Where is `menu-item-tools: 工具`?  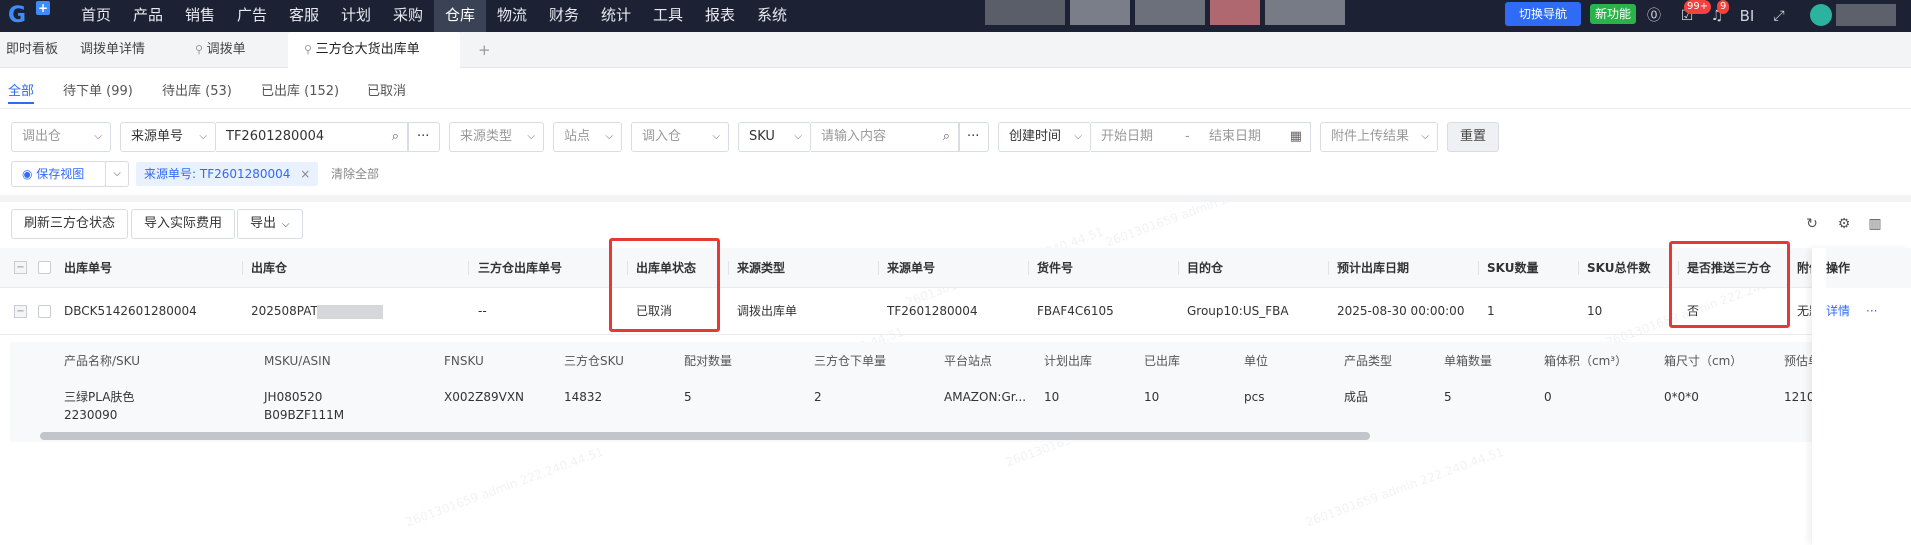 menu-item-tools: 工具 is located at coordinates (668, 16).